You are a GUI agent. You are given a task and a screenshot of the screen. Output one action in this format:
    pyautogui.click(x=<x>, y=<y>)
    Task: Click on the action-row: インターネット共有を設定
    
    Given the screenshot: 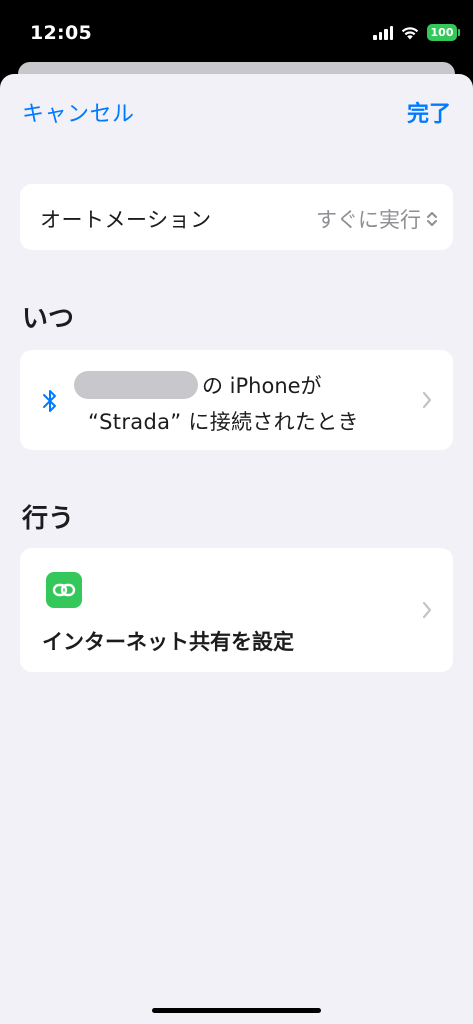 What is the action you would take?
    pyautogui.click(x=236, y=610)
    